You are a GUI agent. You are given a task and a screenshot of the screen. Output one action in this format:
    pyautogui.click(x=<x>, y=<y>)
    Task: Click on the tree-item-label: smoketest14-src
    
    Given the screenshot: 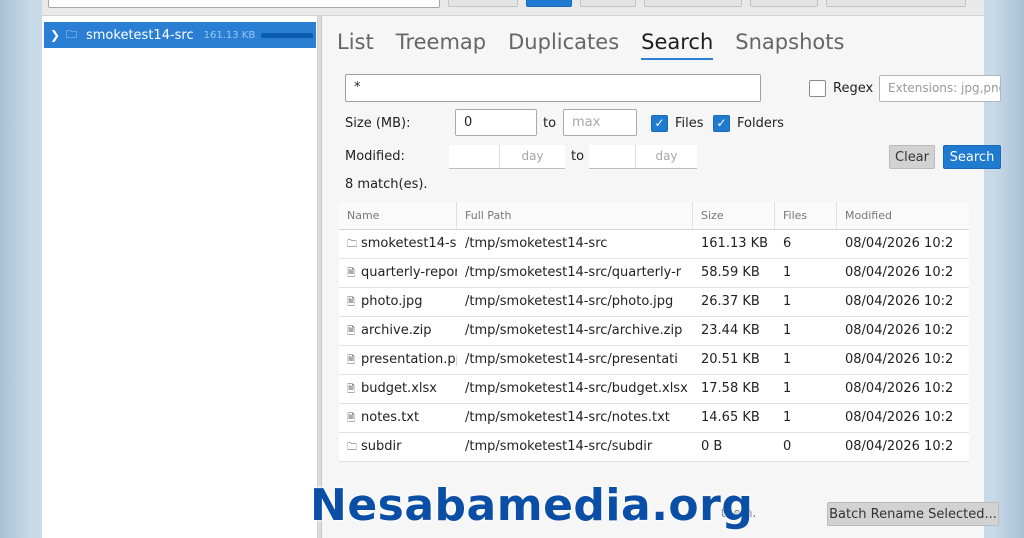 What is the action you would take?
    pyautogui.click(x=140, y=35)
    